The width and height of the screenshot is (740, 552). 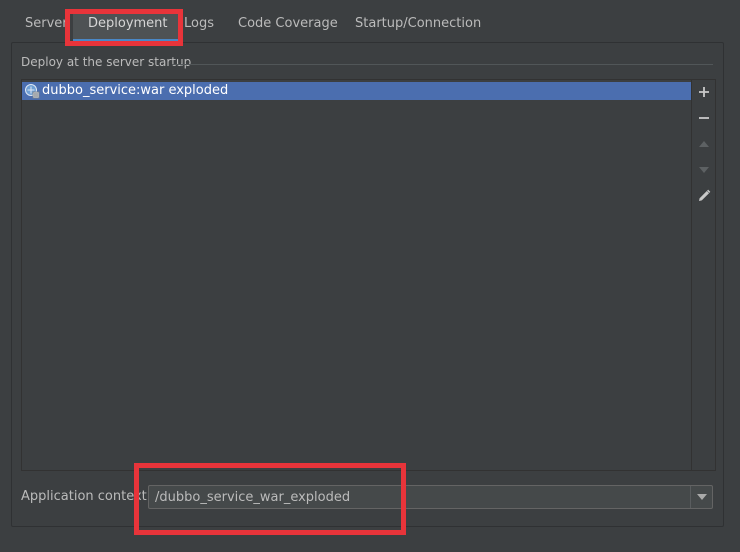 What do you see at coordinates (106, 62) in the screenshot?
I see `group-title: Deploy at the server startup` at bounding box center [106, 62].